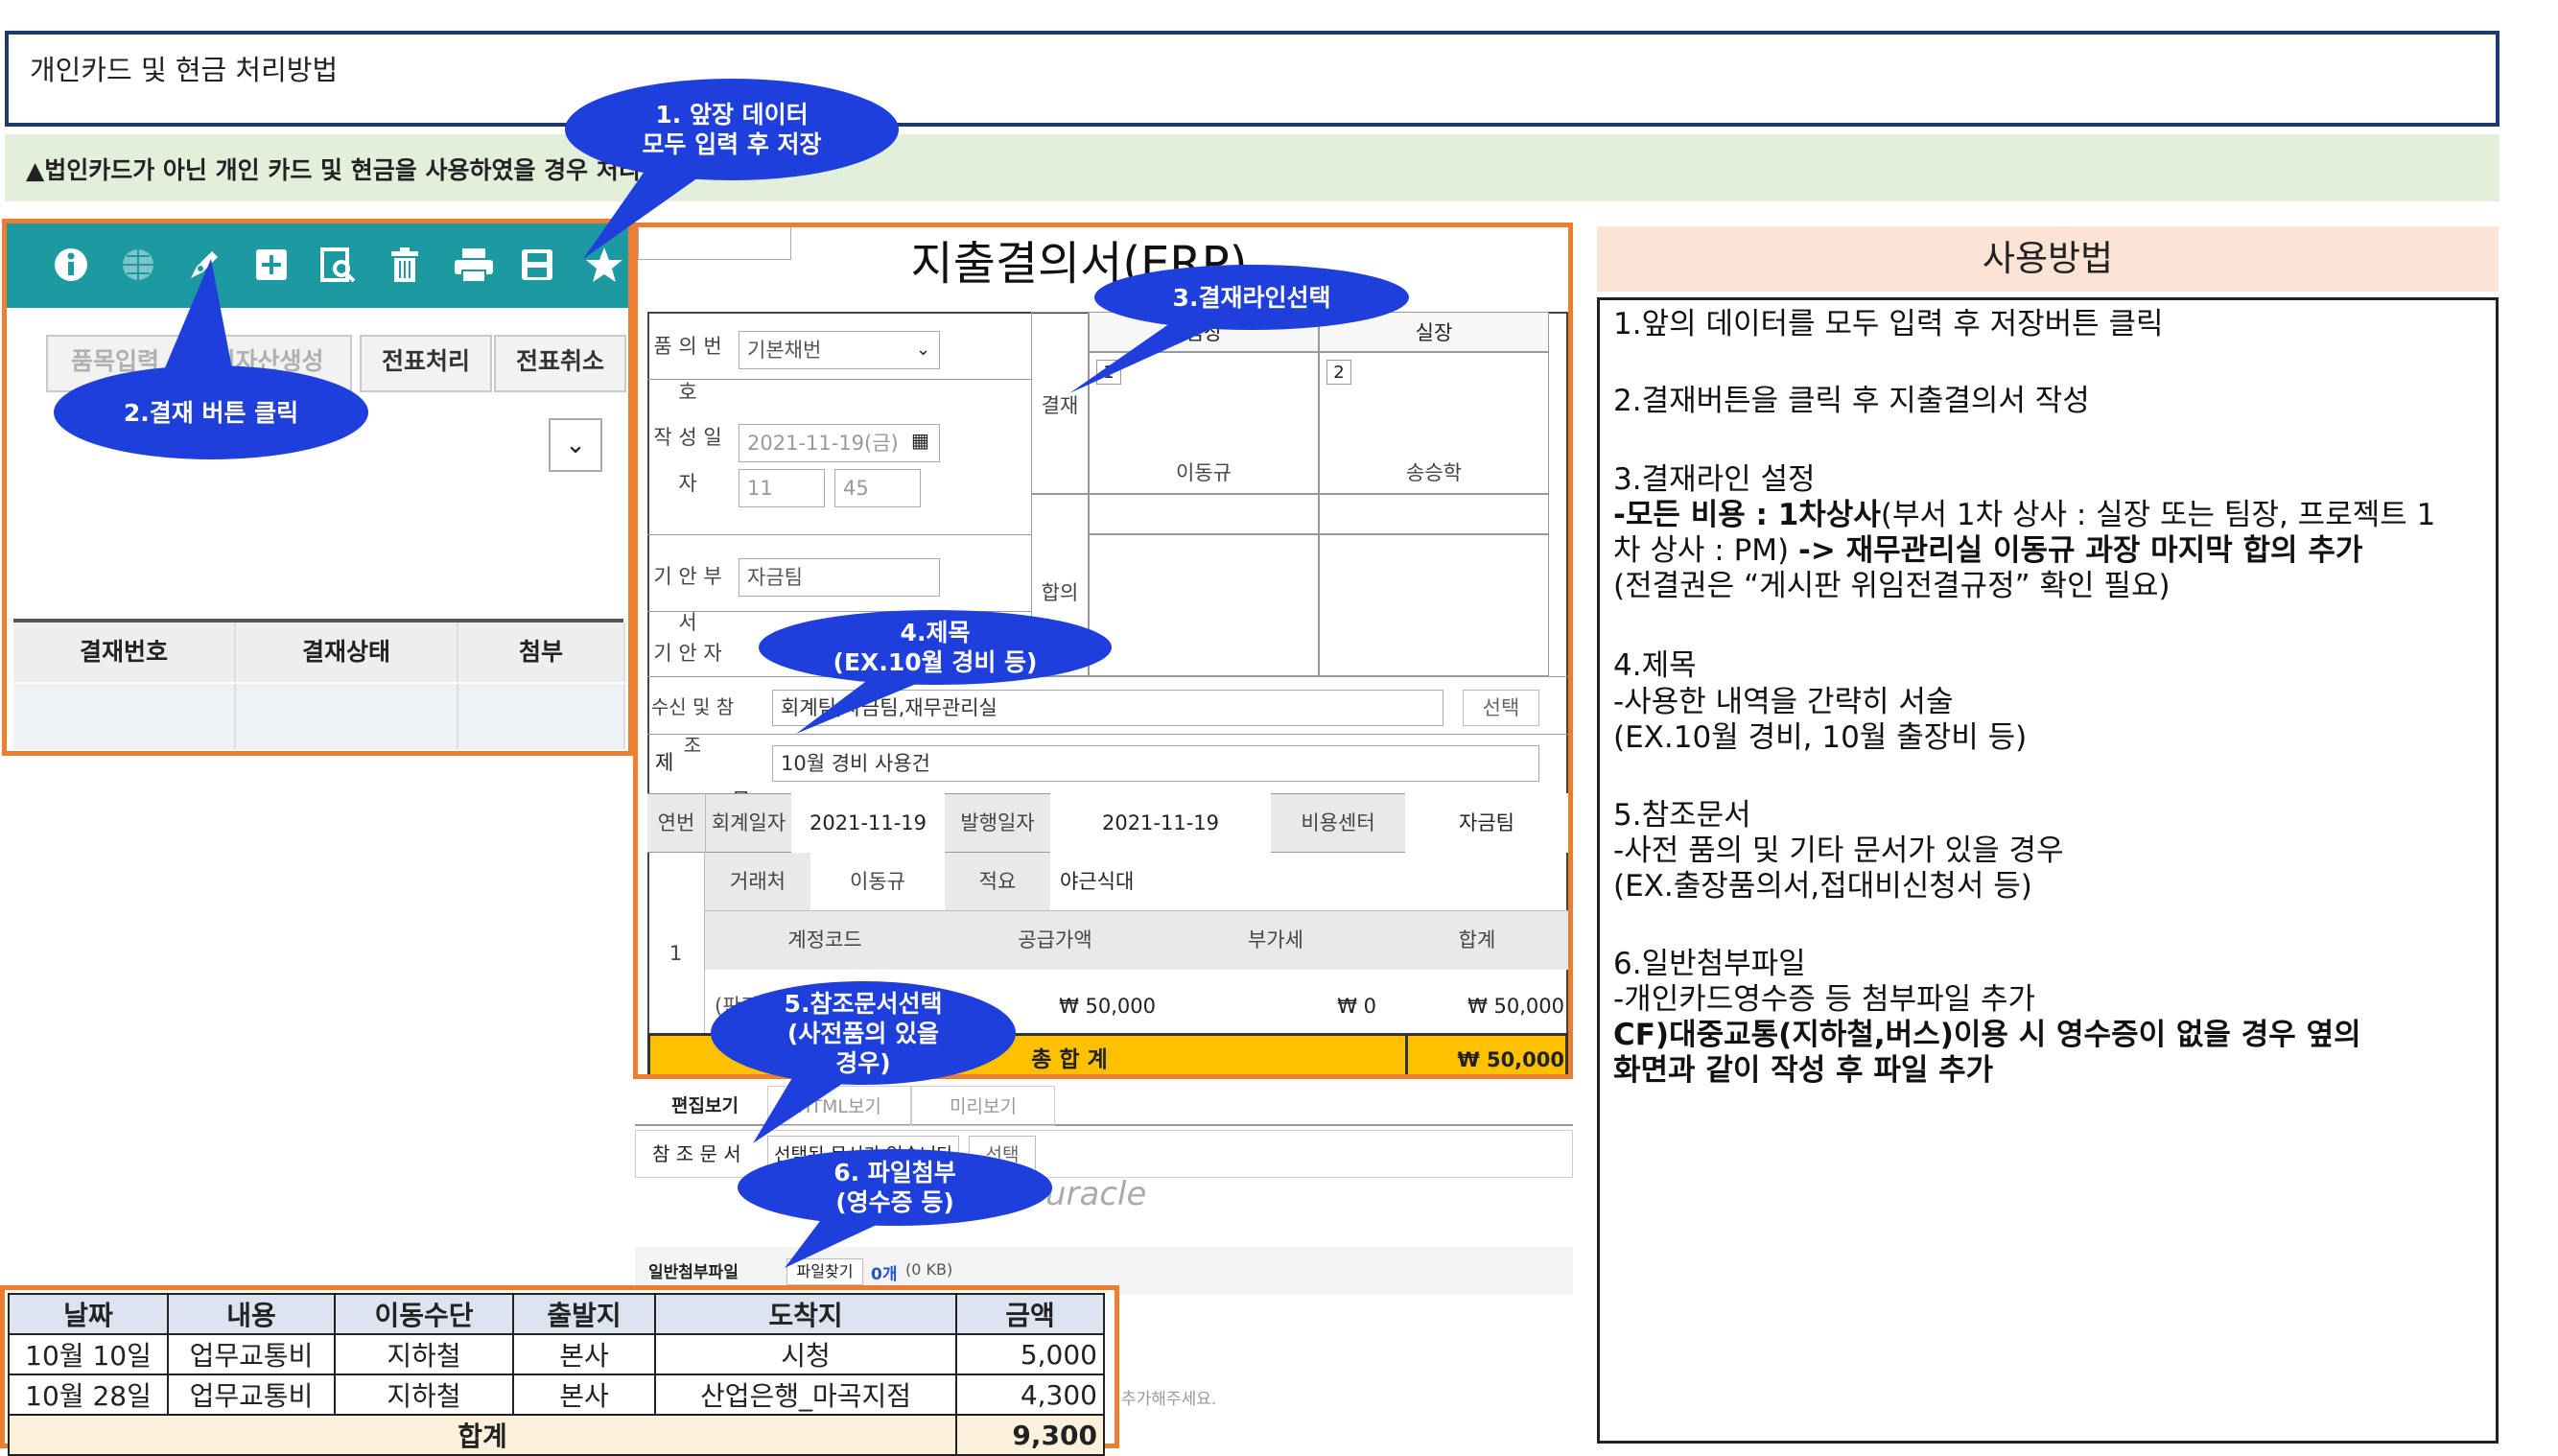 The height and width of the screenshot is (1456, 2558). I want to click on vat-value: ₩ 0, so click(1270, 1006).